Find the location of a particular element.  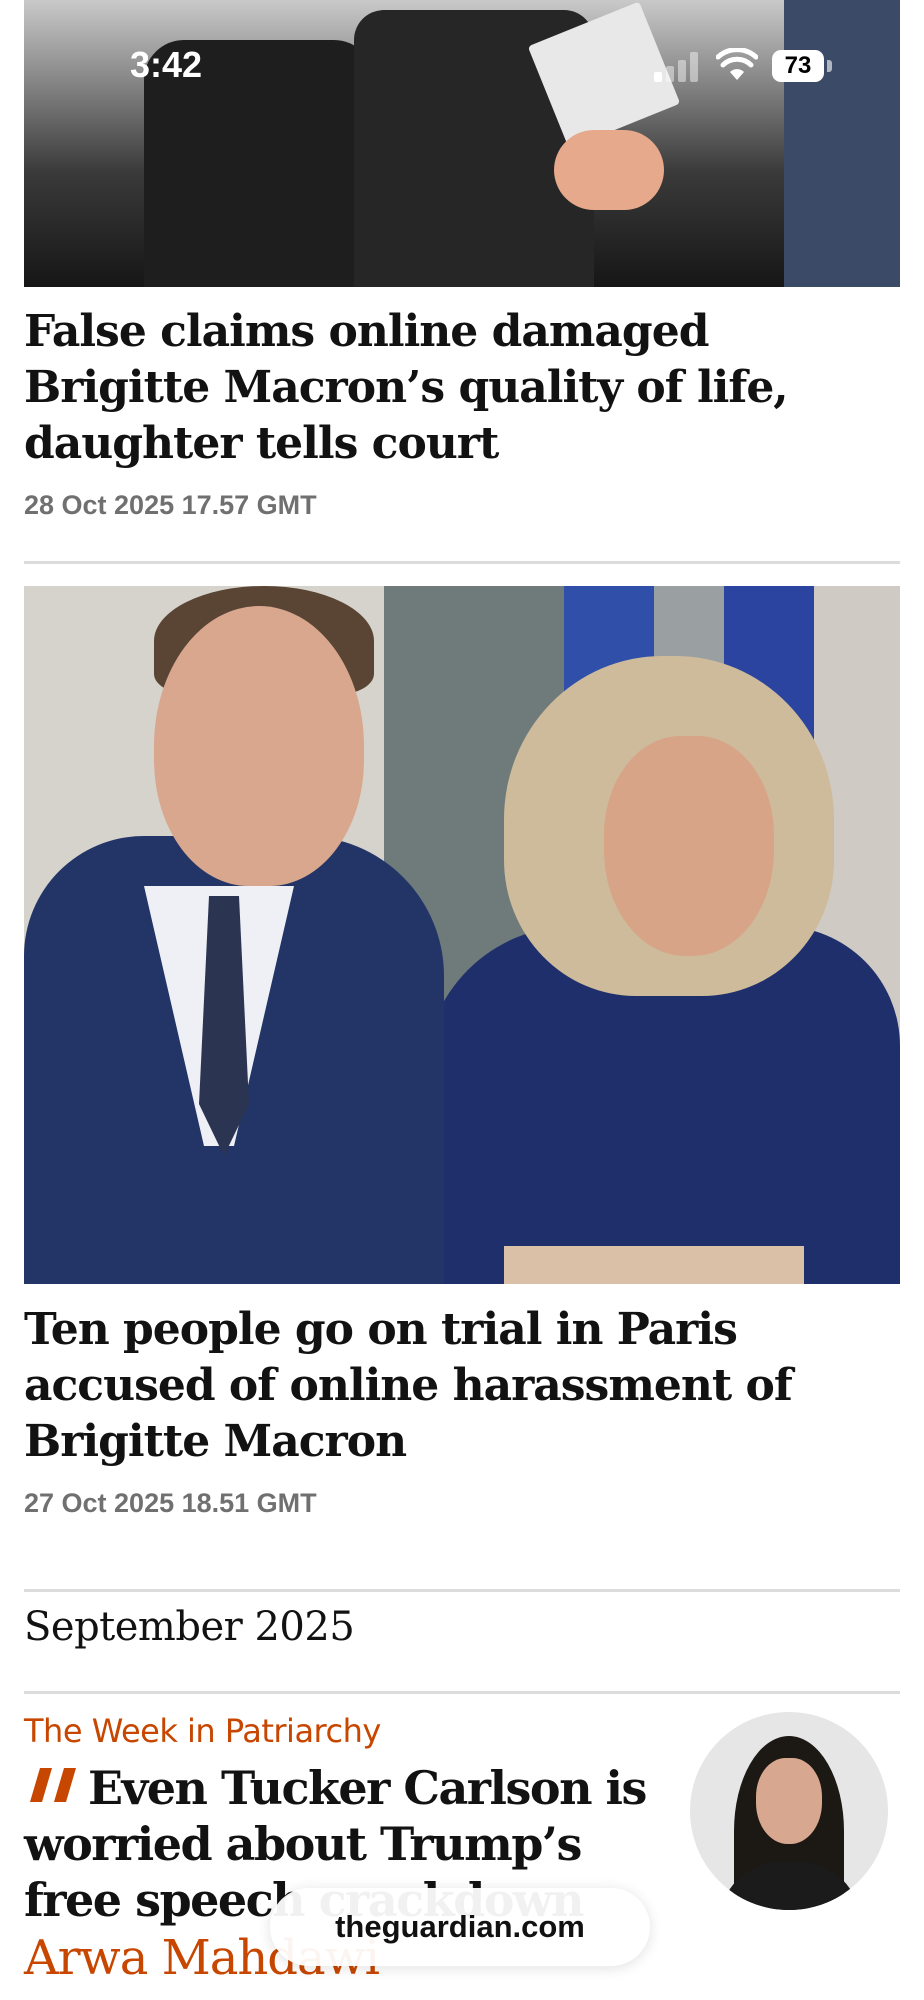

url-text: theguardian.com is located at coordinates (460, 1926).